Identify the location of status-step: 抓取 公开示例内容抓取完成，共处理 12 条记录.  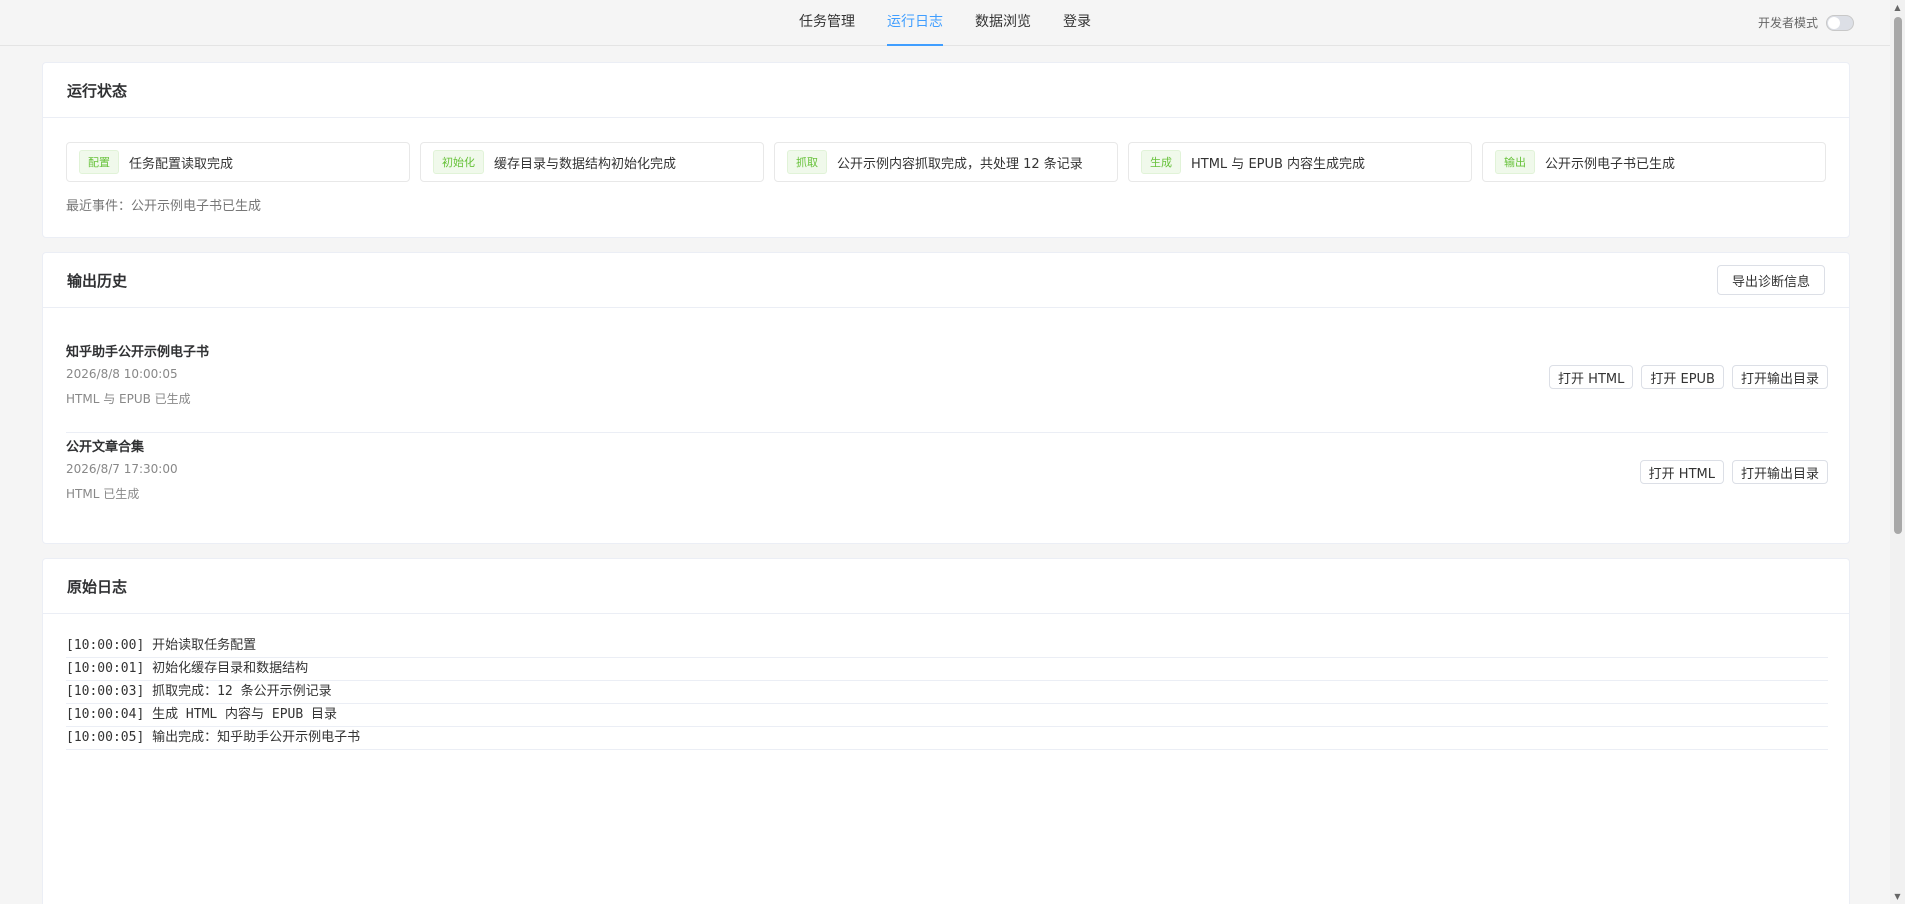
(946, 162).